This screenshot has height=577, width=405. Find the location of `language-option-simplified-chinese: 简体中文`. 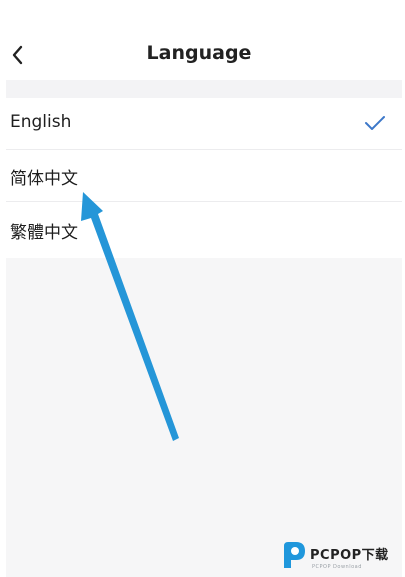

language-option-simplified-chinese: 简体中文 is located at coordinates (204, 176).